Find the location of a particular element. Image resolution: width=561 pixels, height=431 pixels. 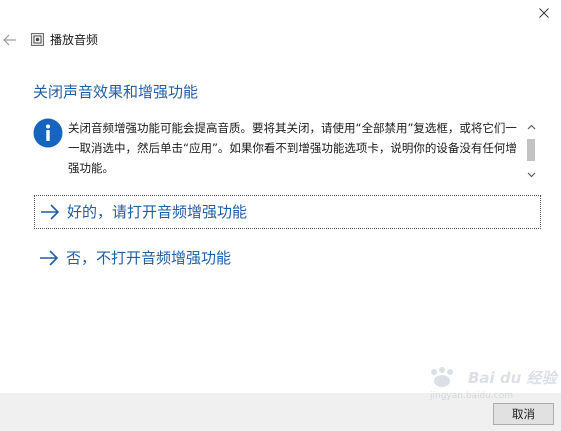

scroll-thumb is located at coordinates (531, 150).